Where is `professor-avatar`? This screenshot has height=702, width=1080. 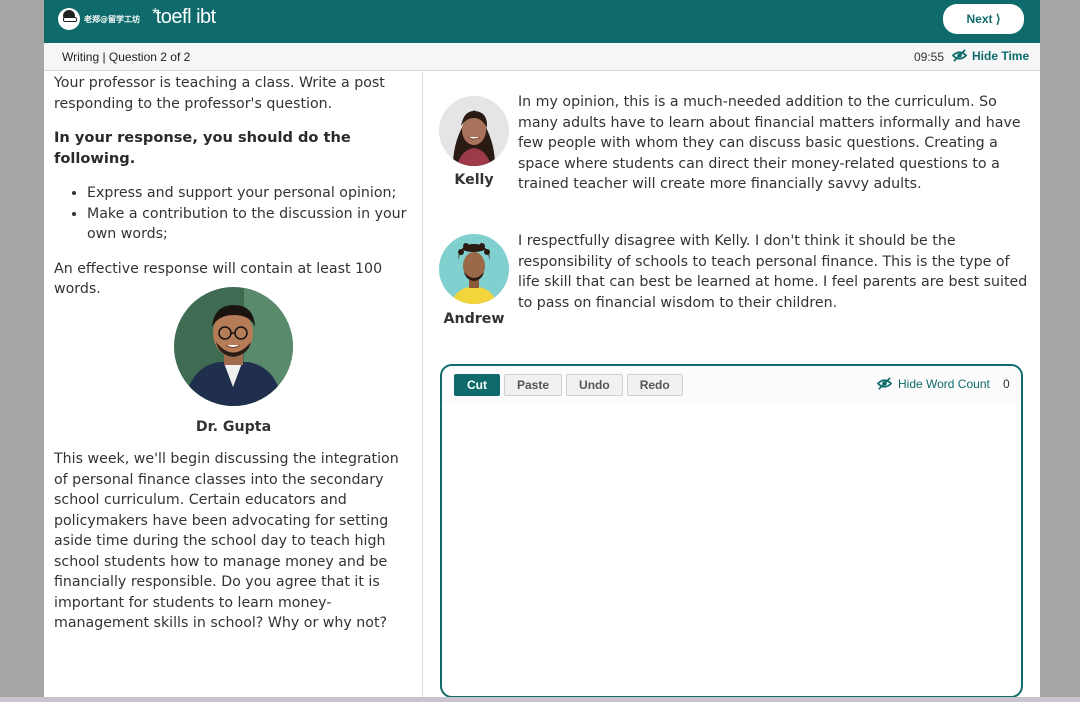 professor-avatar is located at coordinates (233, 346).